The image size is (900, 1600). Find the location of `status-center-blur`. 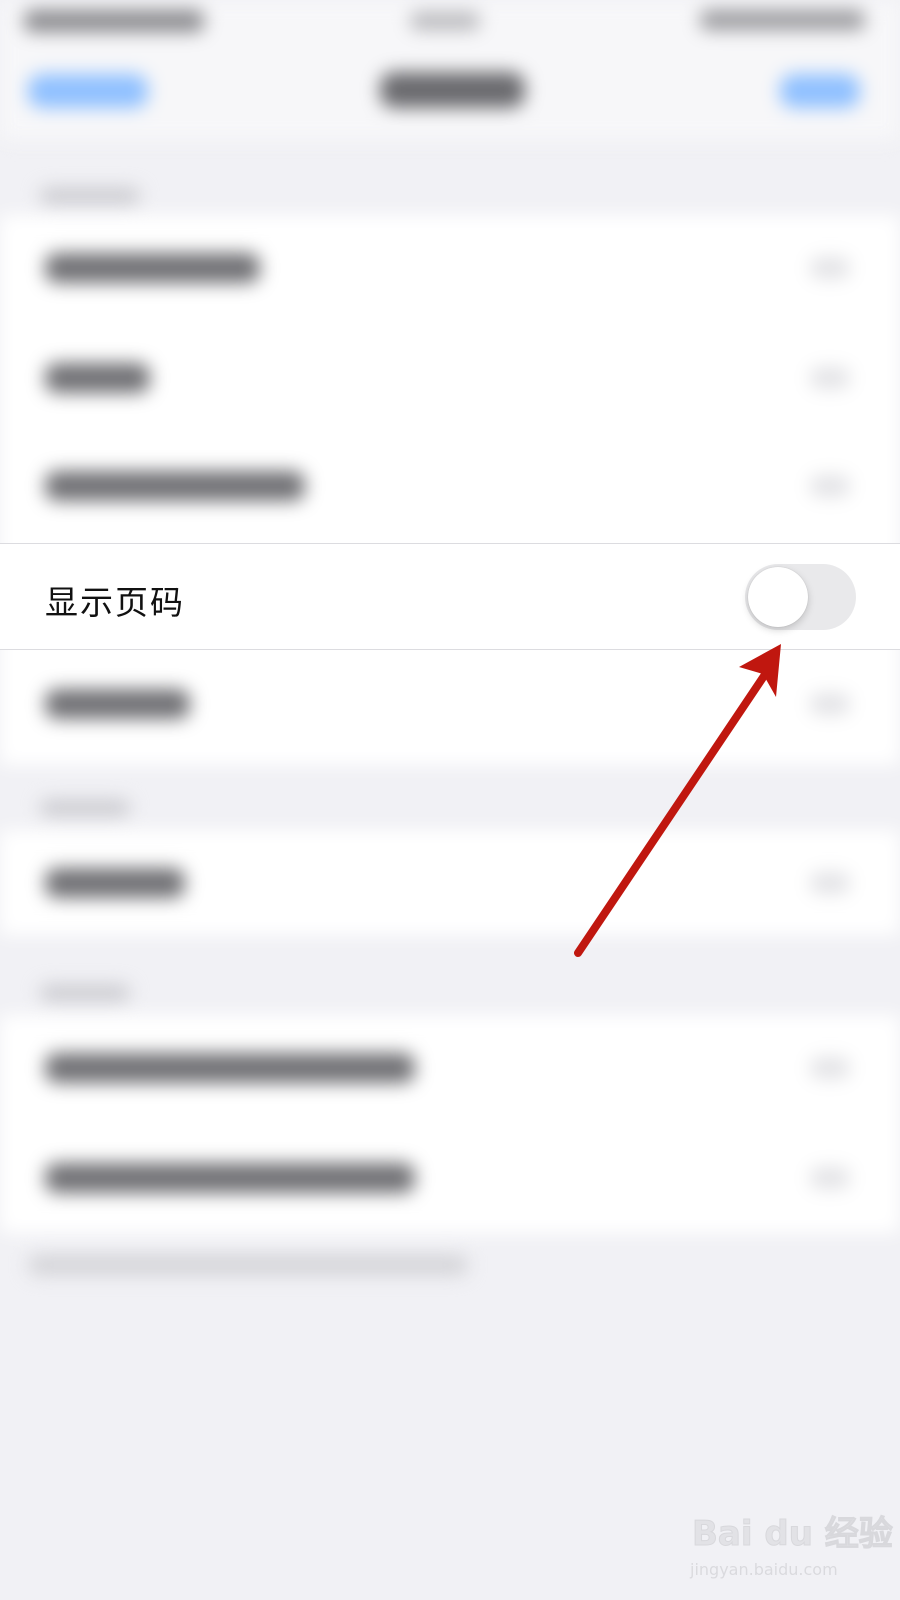

status-center-blur is located at coordinates (445, 21).